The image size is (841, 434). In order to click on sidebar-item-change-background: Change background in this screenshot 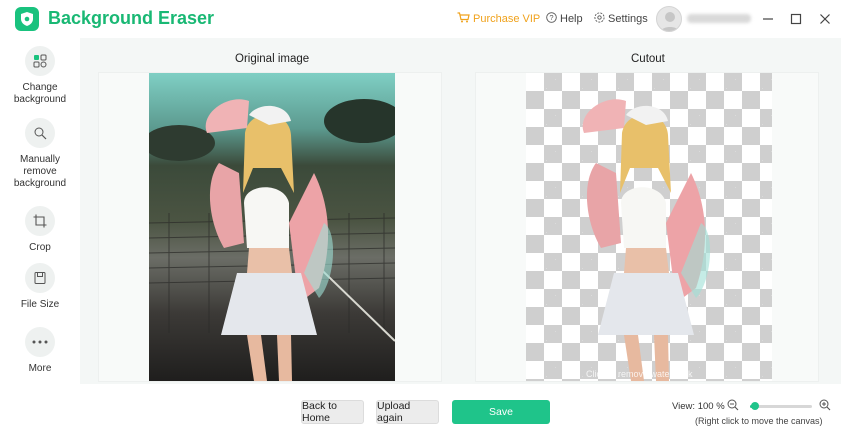, I will do `click(40, 76)`.